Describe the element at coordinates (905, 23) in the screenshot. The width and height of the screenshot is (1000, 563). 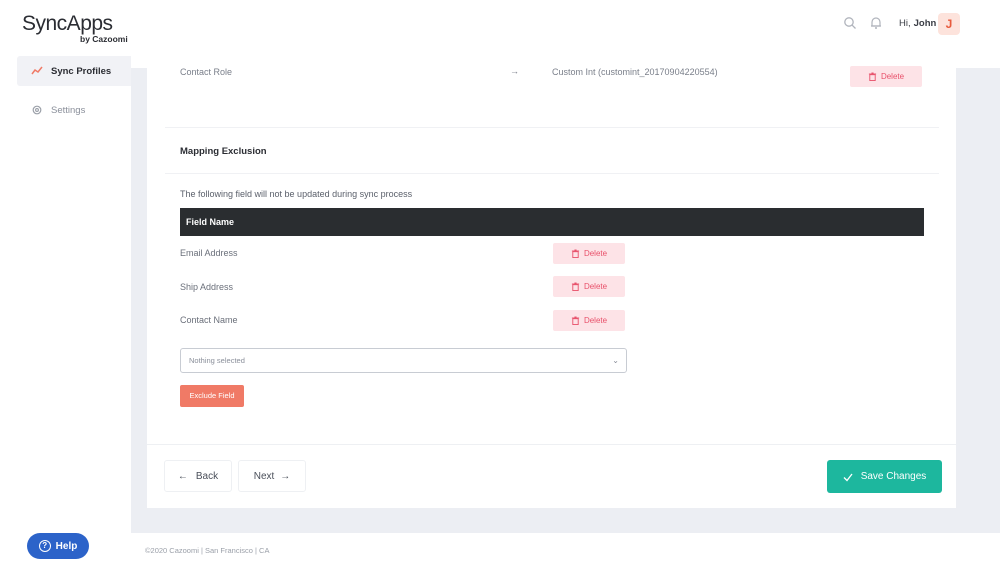
I see `greeting-text: Hi,` at that location.